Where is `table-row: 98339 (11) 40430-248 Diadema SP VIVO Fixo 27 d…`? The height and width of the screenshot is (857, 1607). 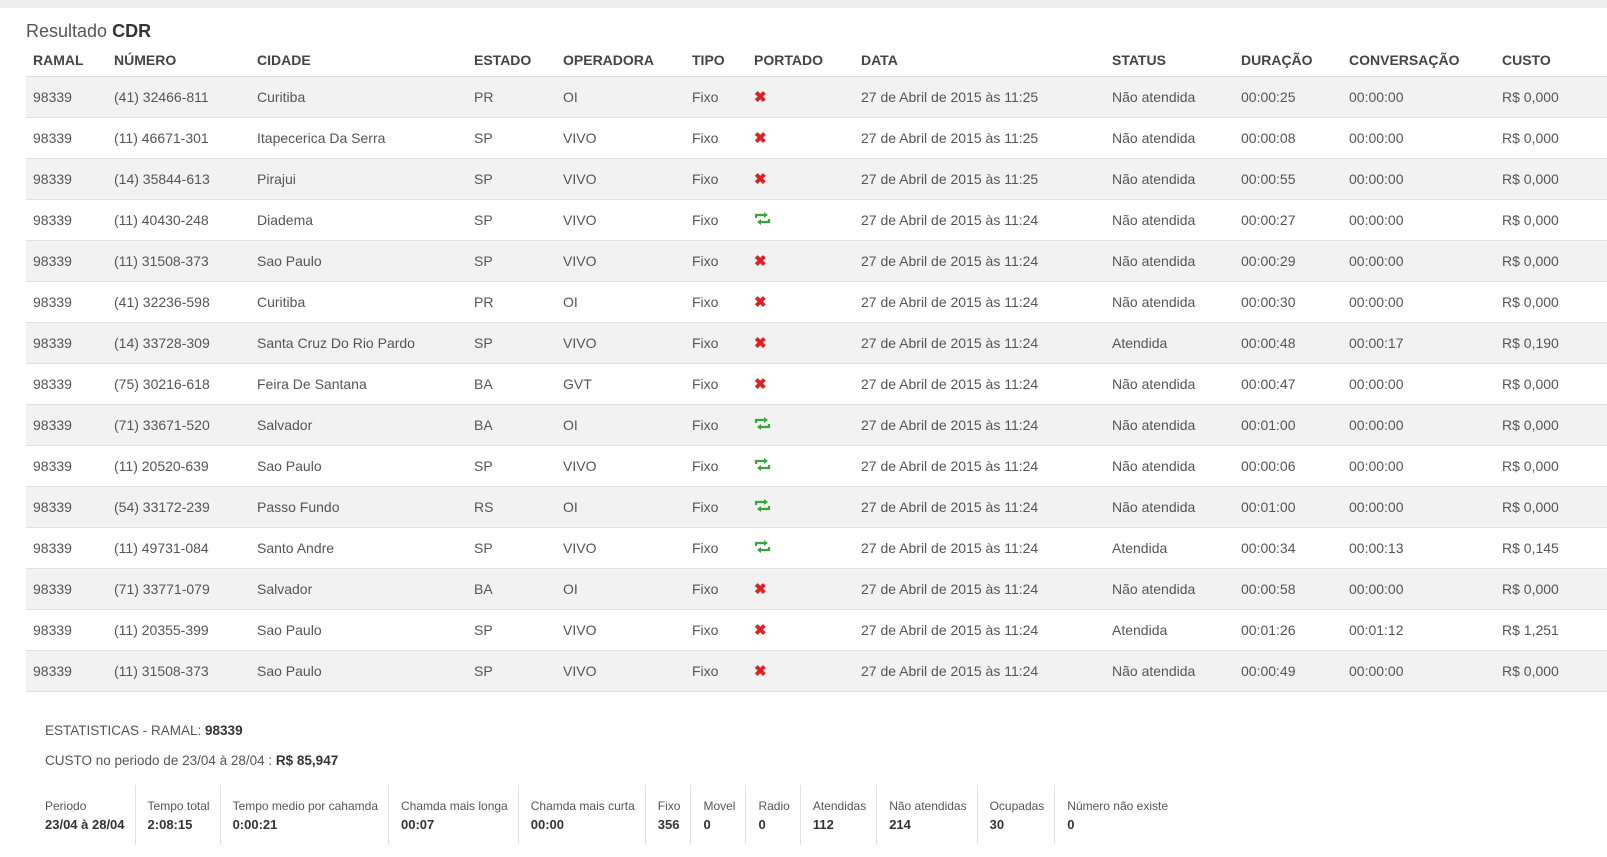
table-row: 98339 (11) 40430-248 Diadema SP VIVO Fixo 27 d… is located at coordinates (816, 220).